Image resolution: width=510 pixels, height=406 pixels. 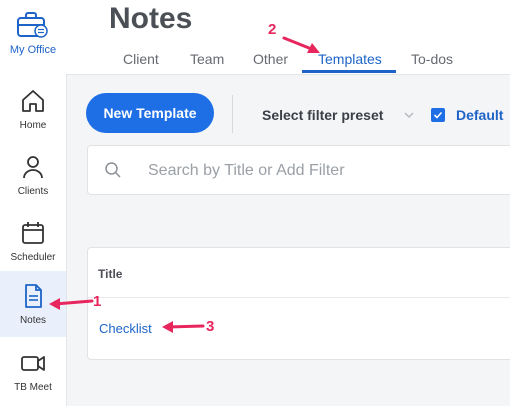 I want to click on template-link-checklist: Checklist, so click(x=125, y=328).